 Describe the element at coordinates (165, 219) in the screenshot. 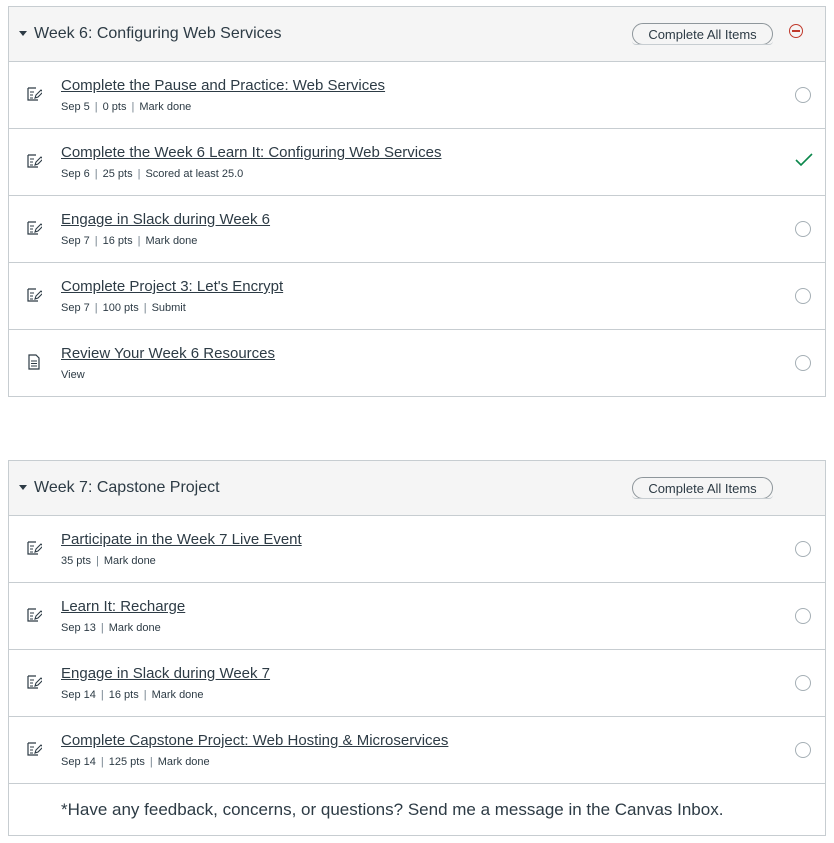

I see `item-title-link: Engage in Slack during Week 6` at that location.